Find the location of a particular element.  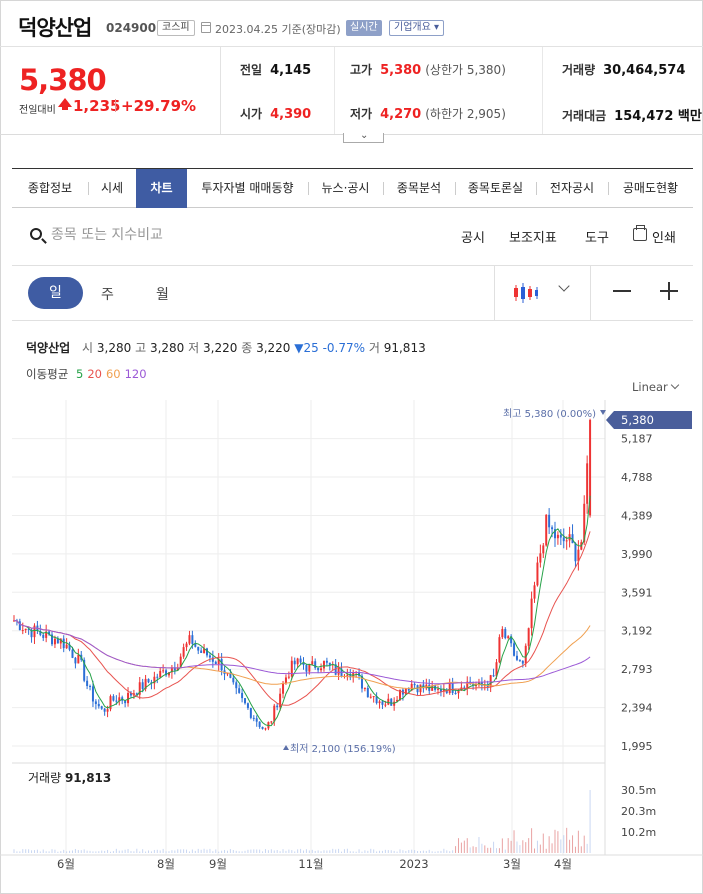

volume-tick-label: 20.3m is located at coordinates (638, 811).